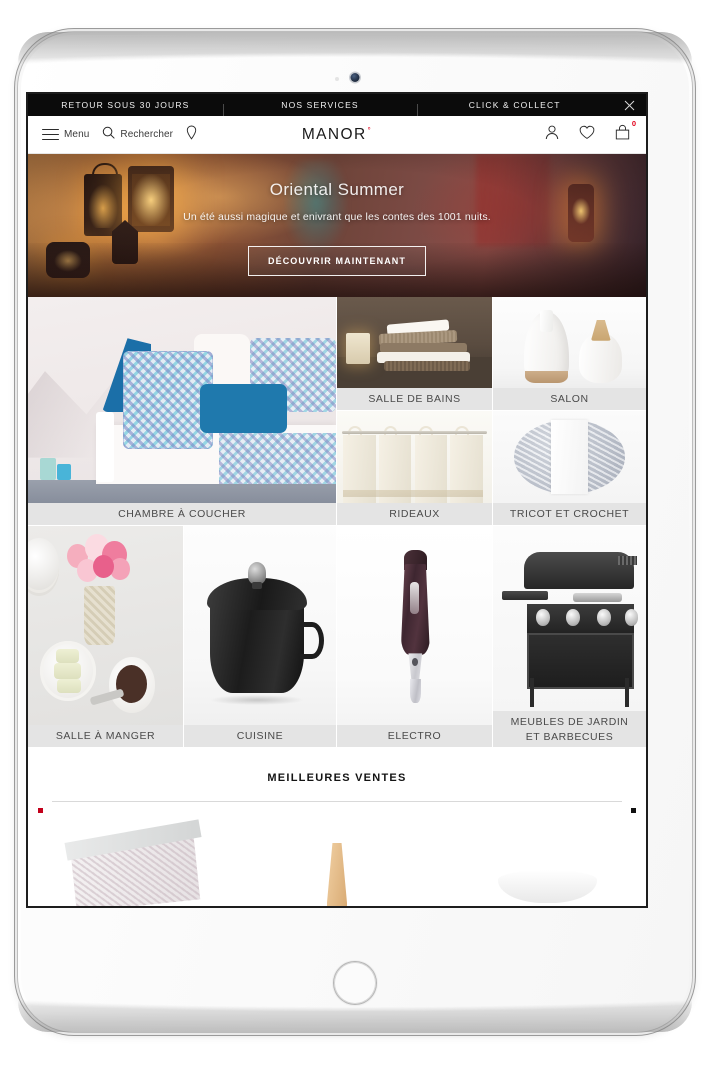 The width and height of the screenshot is (710, 1065). I want to click on category-tile-kitchen: CUISINE, so click(260, 636).